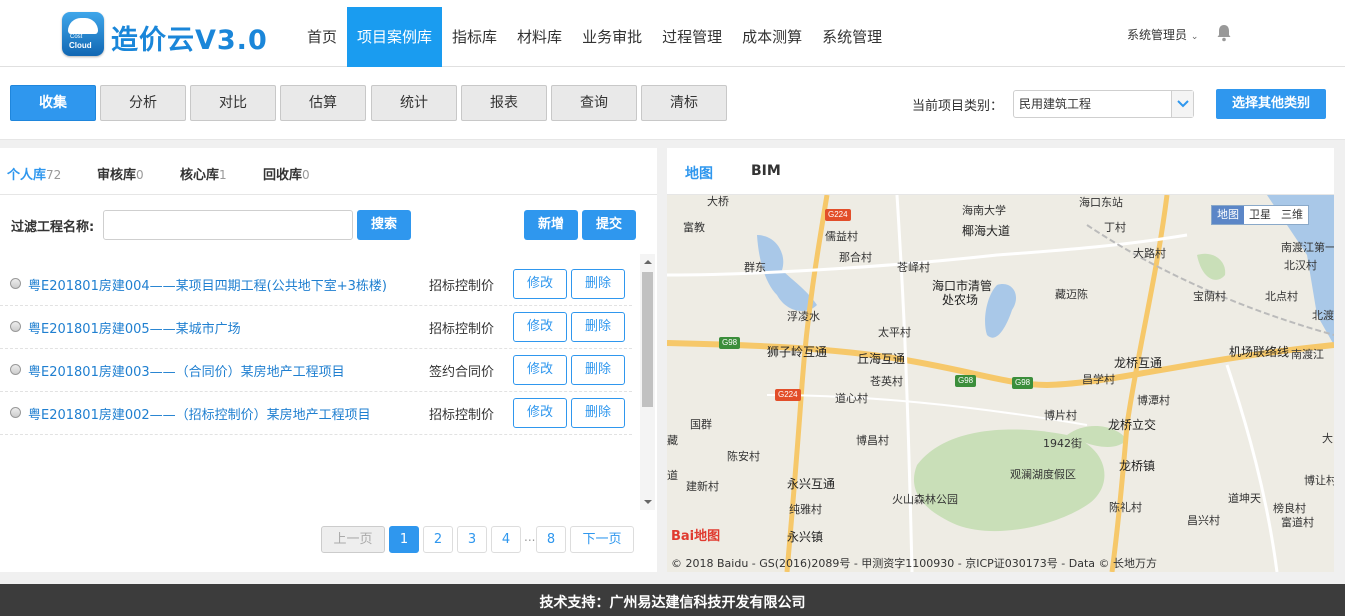 The image size is (1345, 616). Describe the element at coordinates (881, 359) in the screenshot. I see `map-label: 丘海互通` at that location.